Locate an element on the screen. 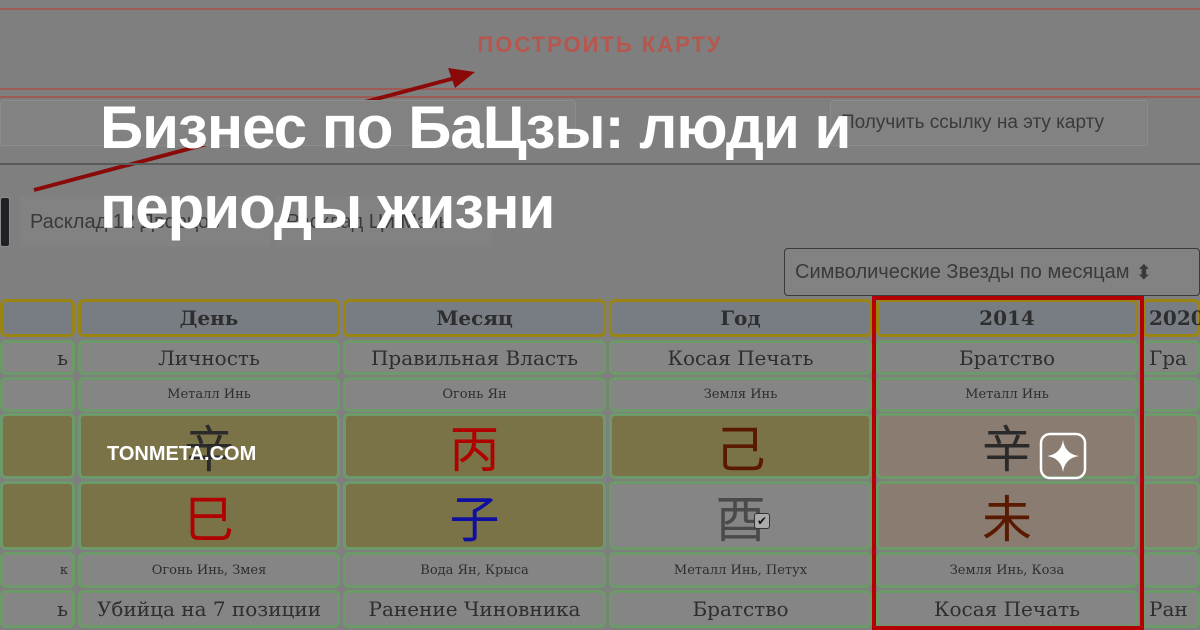  chart-cell-branch-el: Вода Ян, Крыса is located at coordinates (474, 570).